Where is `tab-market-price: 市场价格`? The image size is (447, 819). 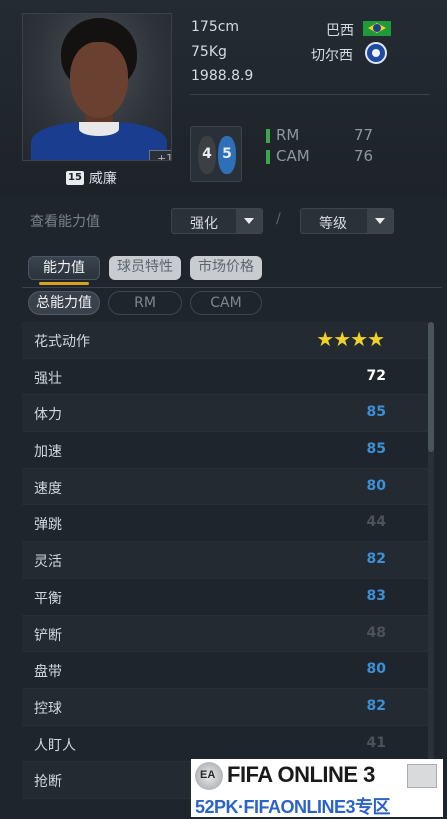
tab-market-price: 市场价格 is located at coordinates (226, 268).